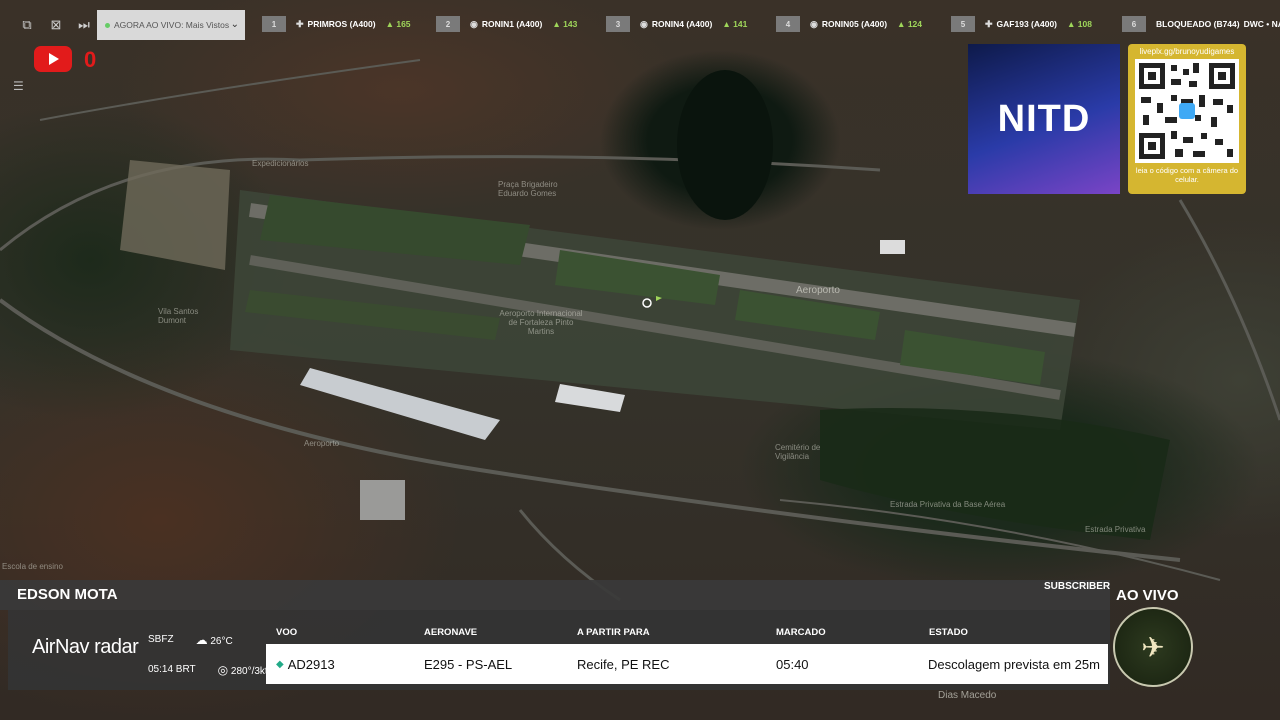 The height and width of the screenshot is (720, 1280). I want to click on viewers-count: ▲ 165, so click(398, 24).